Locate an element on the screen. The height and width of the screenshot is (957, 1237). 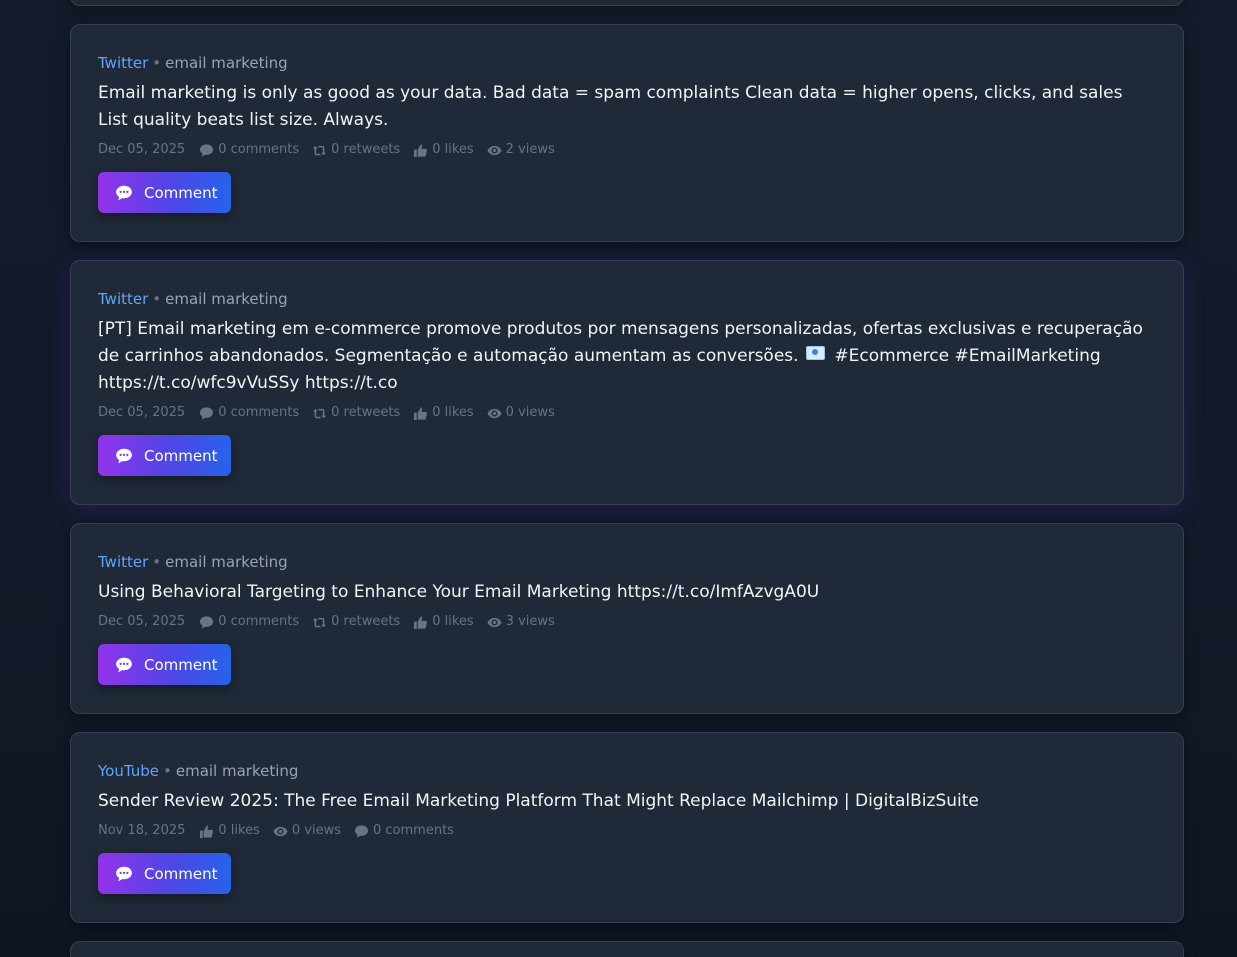
post-card-partial-bottom is located at coordinates (627, 949).